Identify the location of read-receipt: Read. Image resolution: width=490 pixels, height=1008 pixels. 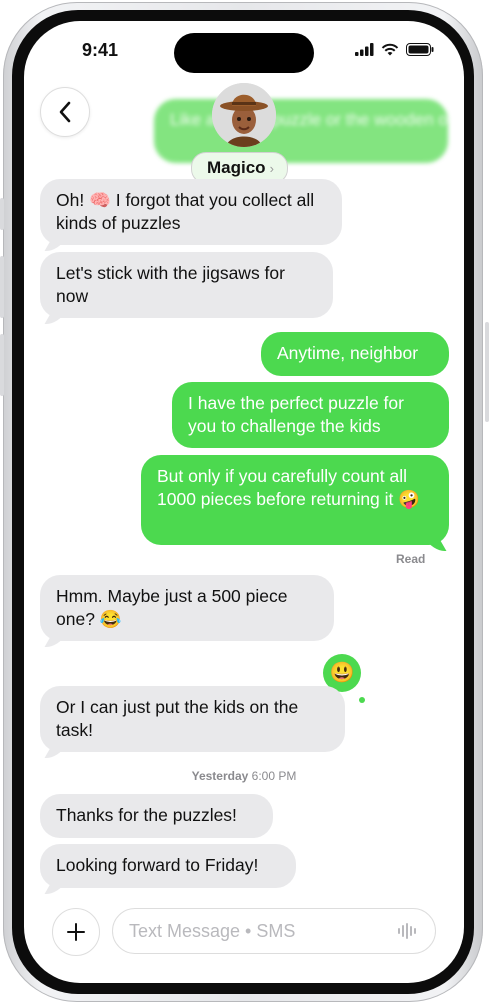
(411, 559).